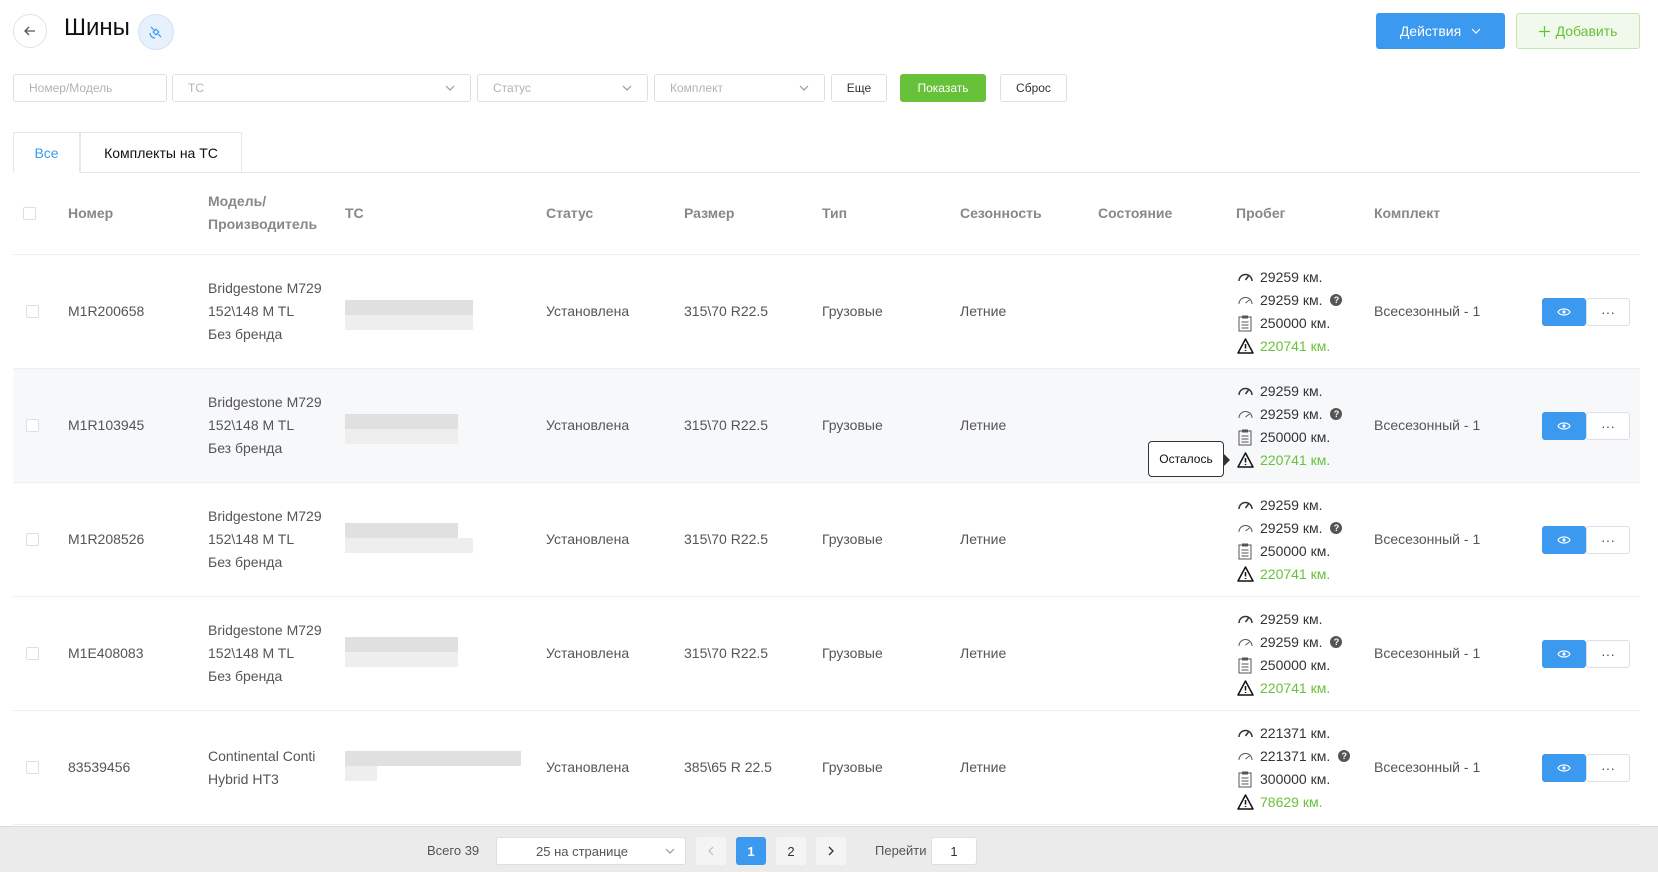  What do you see at coordinates (859, 88) in the screenshot?
I see `more-button: Еще` at bounding box center [859, 88].